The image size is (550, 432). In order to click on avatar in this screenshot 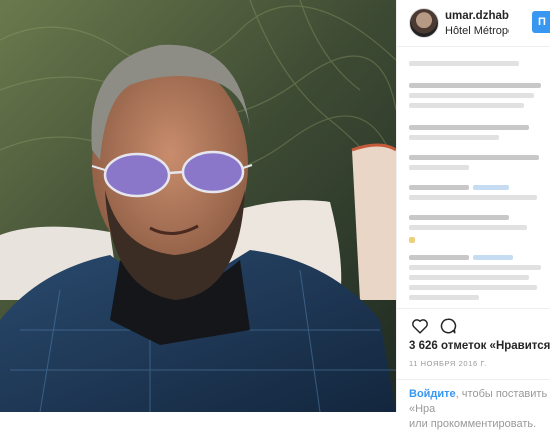, I will do `click(424, 23)`.